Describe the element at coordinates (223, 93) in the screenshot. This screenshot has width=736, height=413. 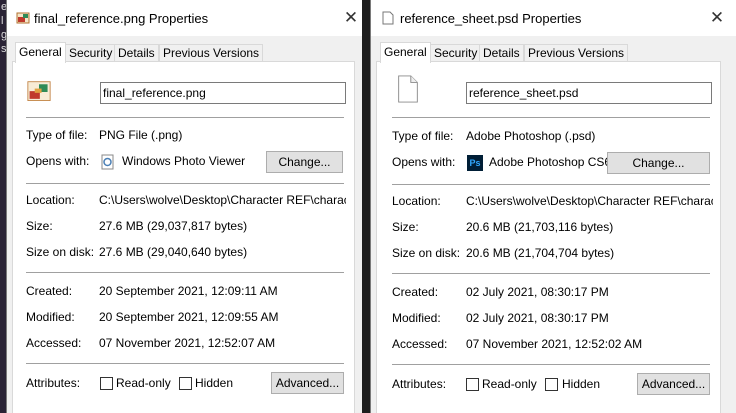
I see `filename-field: final_reference.png` at that location.